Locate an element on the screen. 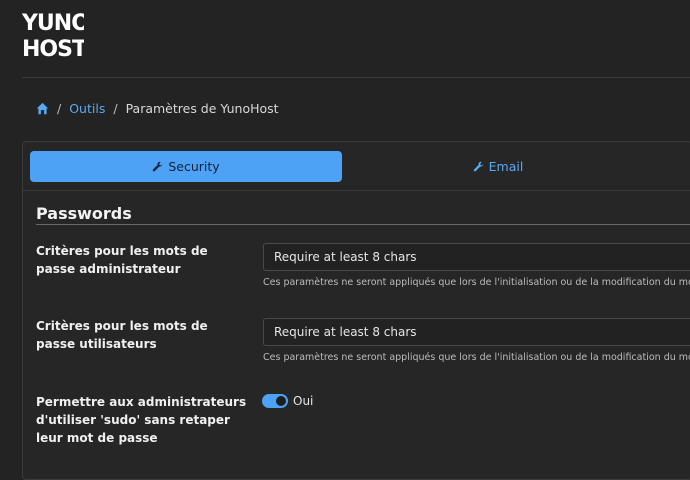  breadcrumb-link-outils: Outils is located at coordinates (87, 108).